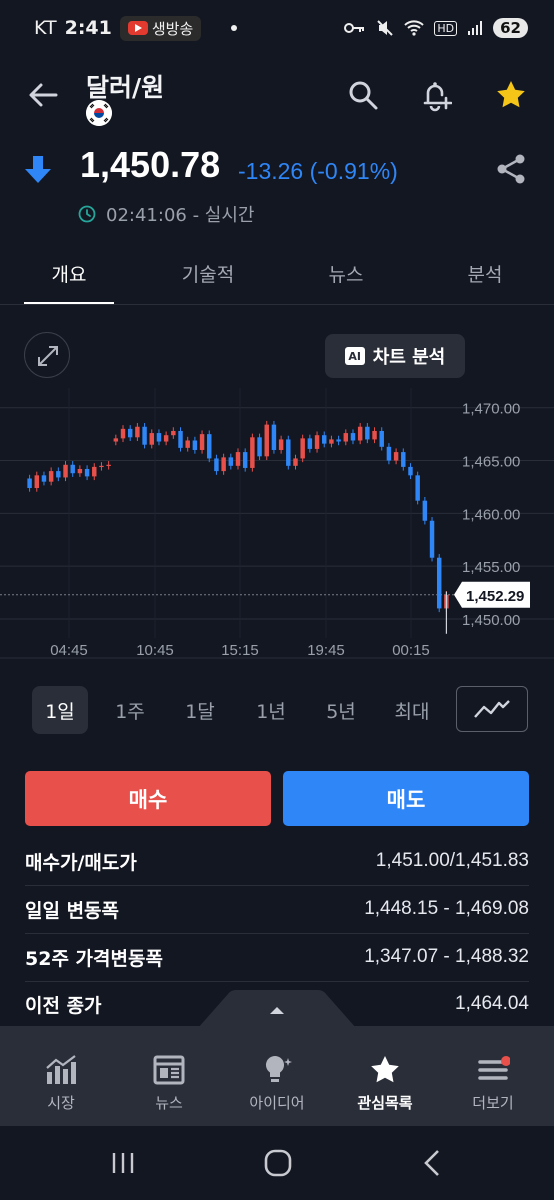 This screenshot has height=1200, width=554. Describe the element at coordinates (169, 1070) in the screenshot. I see `news-icon` at that location.